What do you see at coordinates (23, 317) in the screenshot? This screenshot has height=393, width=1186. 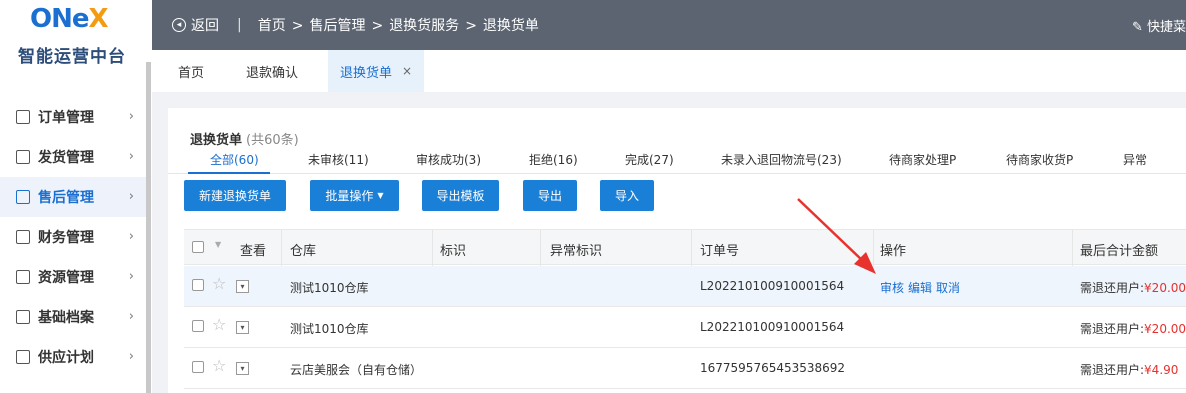 I see `archive-icon` at bounding box center [23, 317].